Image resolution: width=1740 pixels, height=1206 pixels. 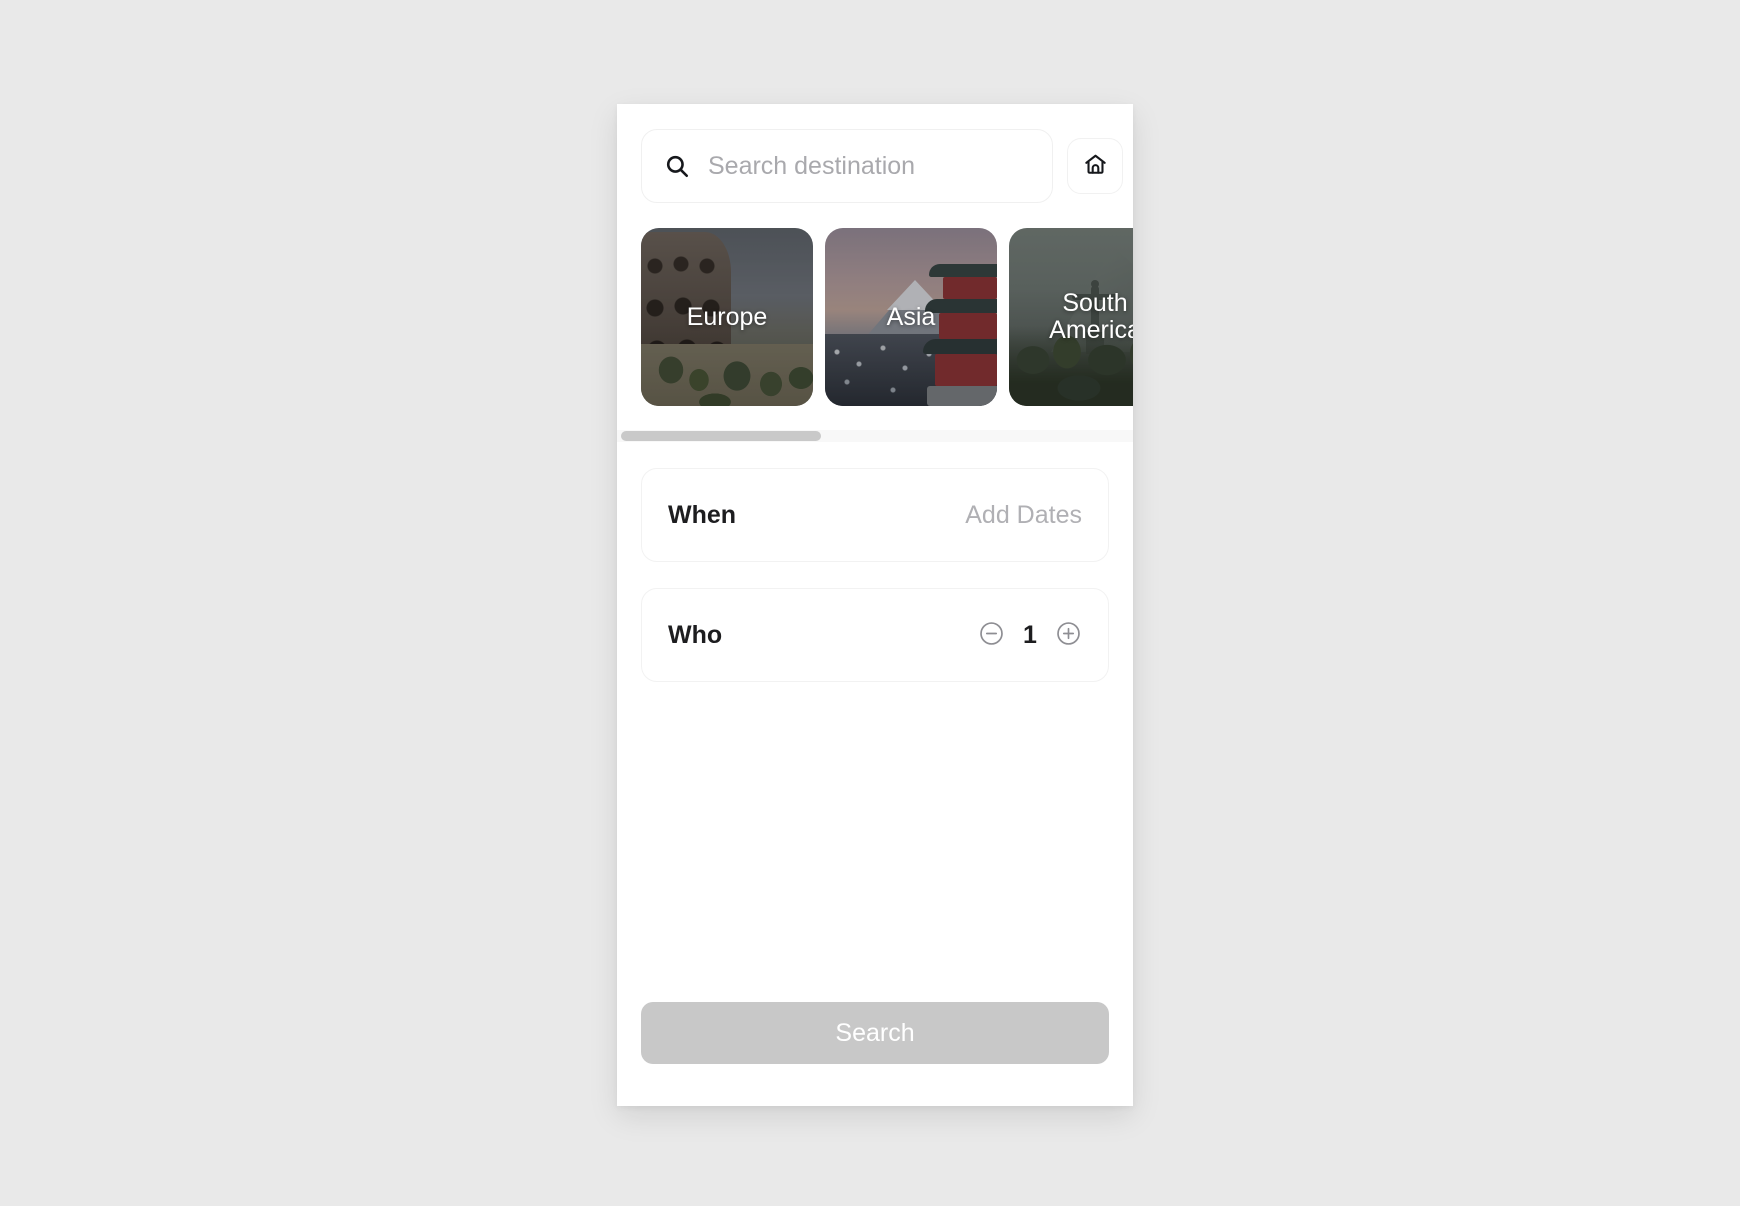 What do you see at coordinates (702, 514) in the screenshot?
I see `when-label: When` at bounding box center [702, 514].